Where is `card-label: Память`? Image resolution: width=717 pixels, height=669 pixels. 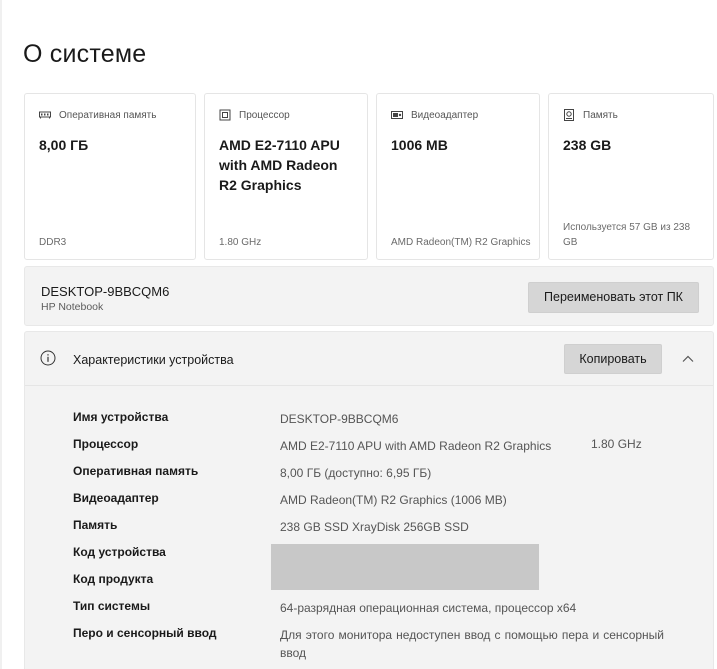
card-label: Память is located at coordinates (600, 115).